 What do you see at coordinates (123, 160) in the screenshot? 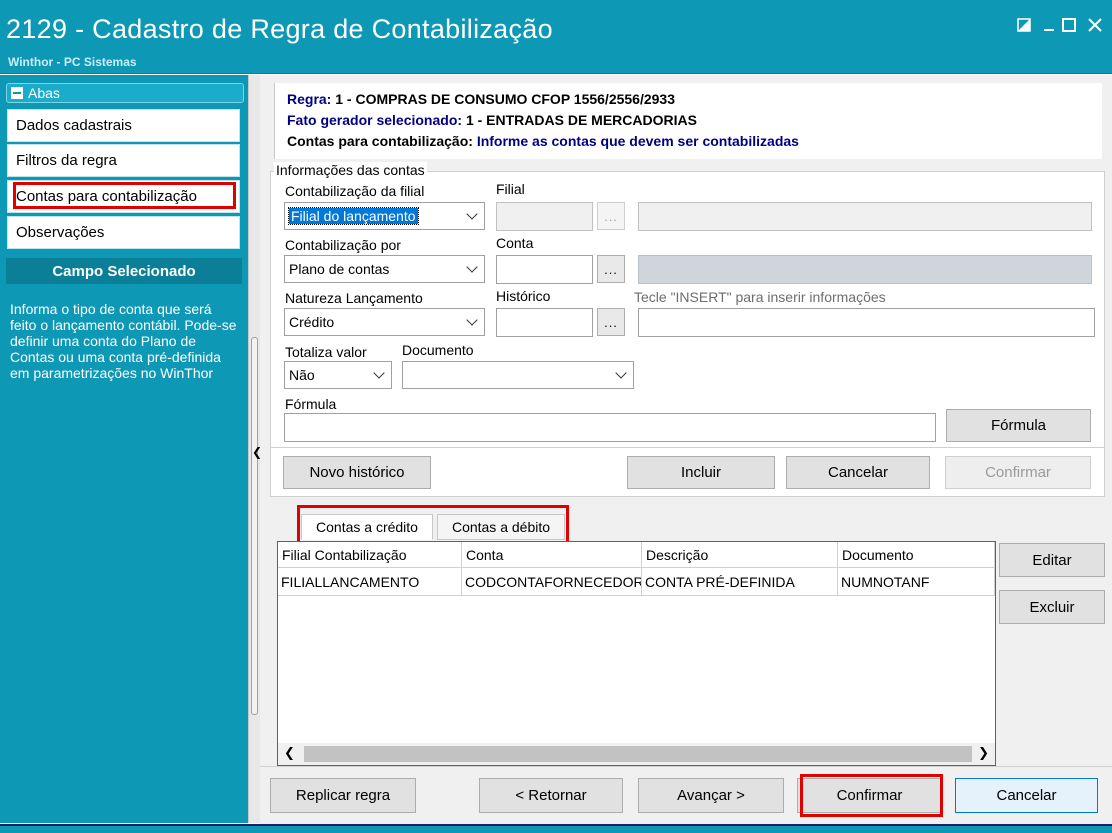
I see `sidebar-item-filtros-da-regra: Filtros da regra` at bounding box center [123, 160].